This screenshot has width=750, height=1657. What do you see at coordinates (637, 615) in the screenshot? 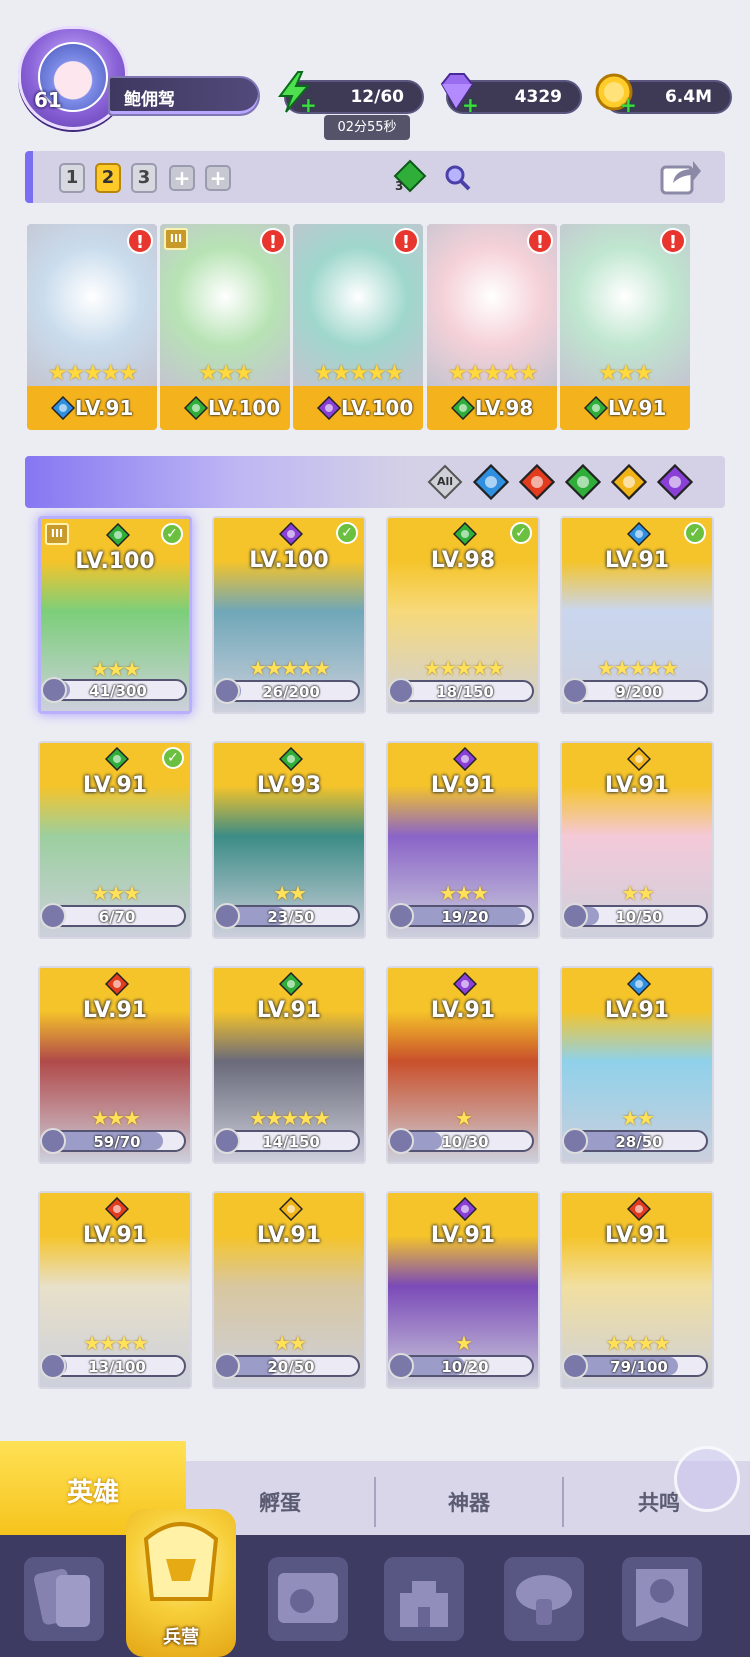
I see `hero-card: ✓ LV.91 ★★★★★ 9/200` at bounding box center [637, 615].